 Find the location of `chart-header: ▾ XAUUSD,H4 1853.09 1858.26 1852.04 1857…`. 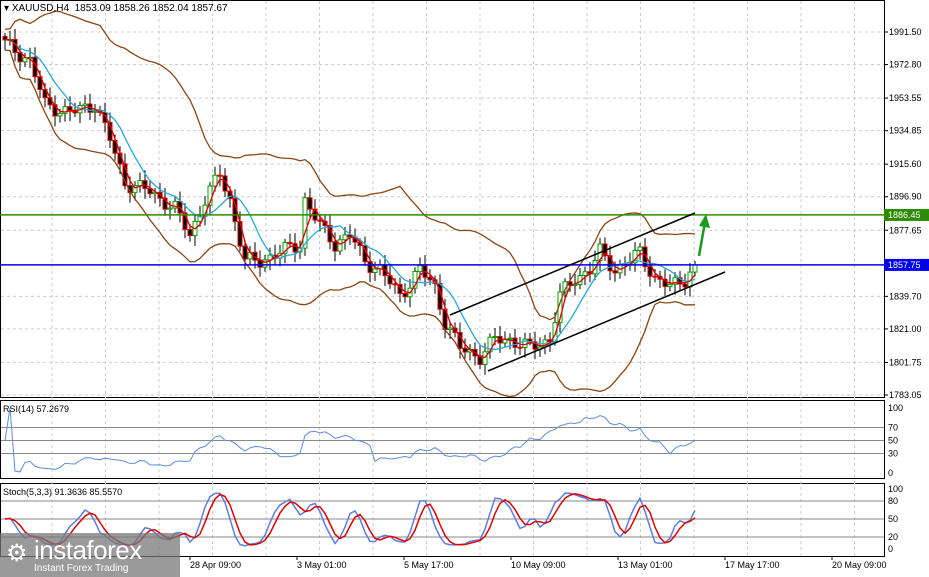

chart-header: ▾ XAUUSD,H4 1853.09 1858.26 1852.04 1857… is located at coordinates (116, 8).